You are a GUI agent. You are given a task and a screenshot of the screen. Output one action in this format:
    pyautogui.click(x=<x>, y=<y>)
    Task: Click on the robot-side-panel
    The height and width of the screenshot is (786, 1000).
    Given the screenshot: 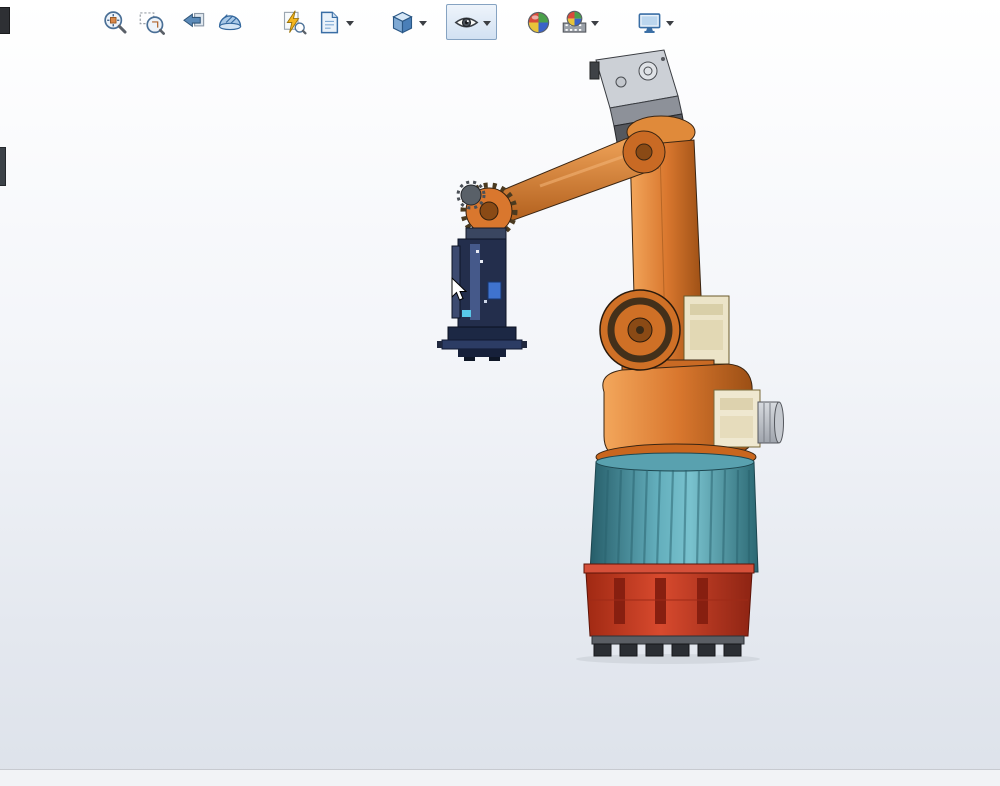 What is the action you would take?
    pyautogui.click(x=706, y=330)
    